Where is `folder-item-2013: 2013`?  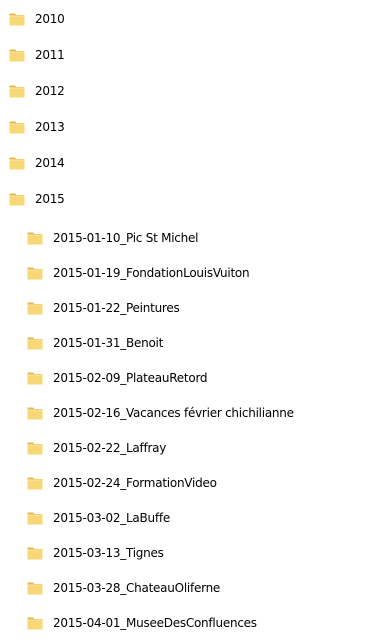
folder-item-2013: 2013 is located at coordinates (37, 127).